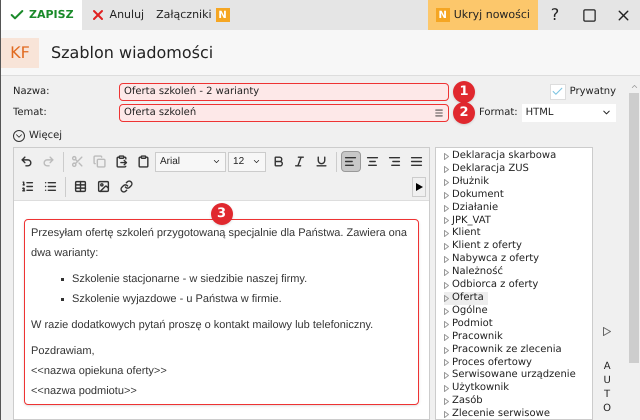 The height and width of the screenshot is (420, 640). What do you see at coordinates (219, 243) in the screenshot?
I see `body-paragraph: Przesyłam ofertę szkoleń przygotowaną specjalnie dla Państwa. Zawiera ona dwa warianty:` at bounding box center [219, 243].